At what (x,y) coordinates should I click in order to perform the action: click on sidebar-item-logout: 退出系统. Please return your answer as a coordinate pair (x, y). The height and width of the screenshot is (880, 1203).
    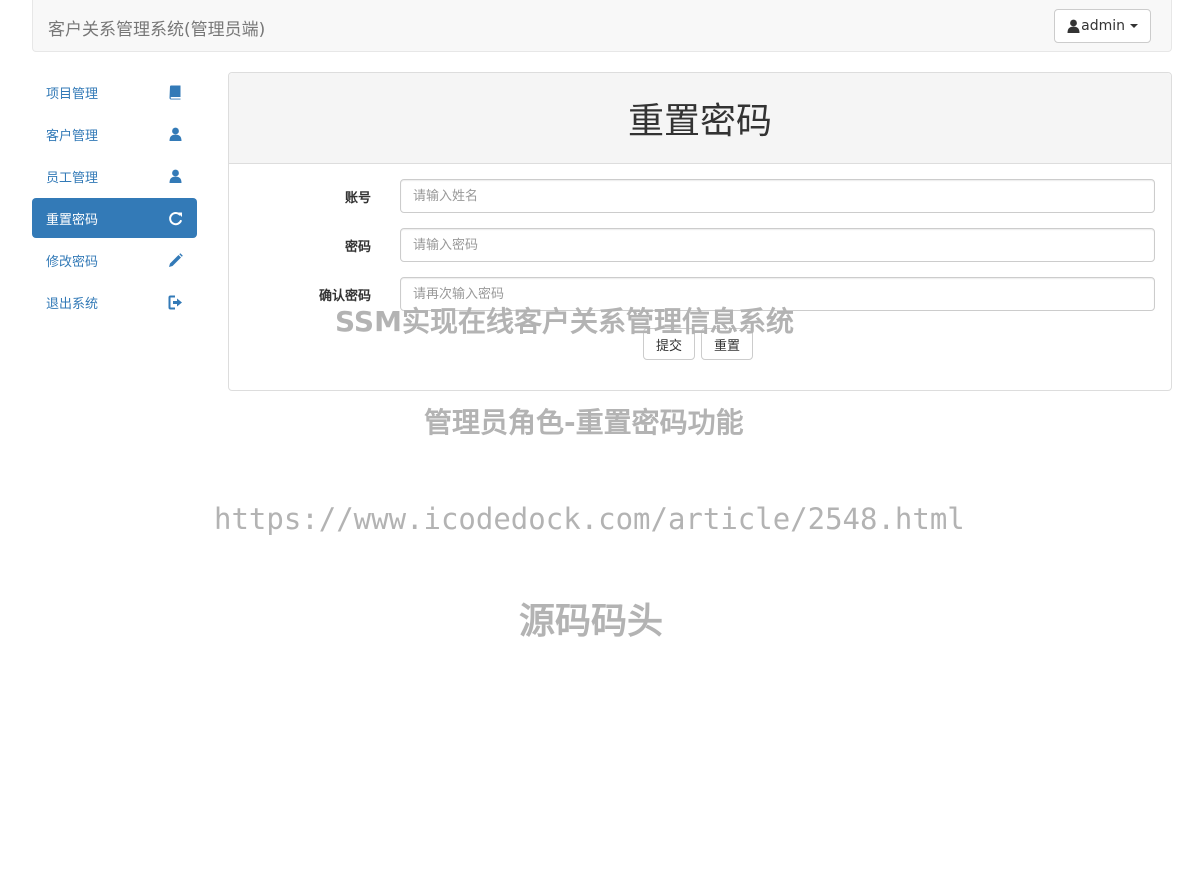
    Looking at the image, I should click on (114, 302).